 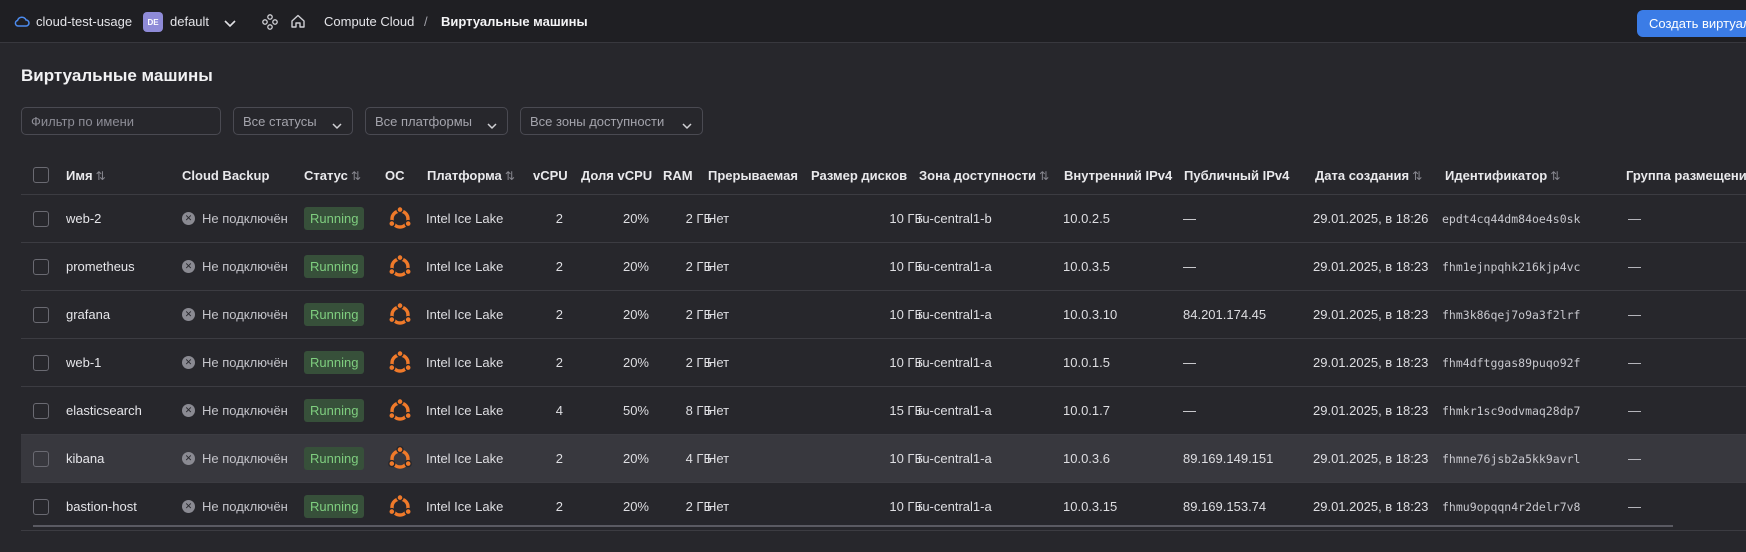 What do you see at coordinates (270, 23) in the screenshot?
I see `services-icon` at bounding box center [270, 23].